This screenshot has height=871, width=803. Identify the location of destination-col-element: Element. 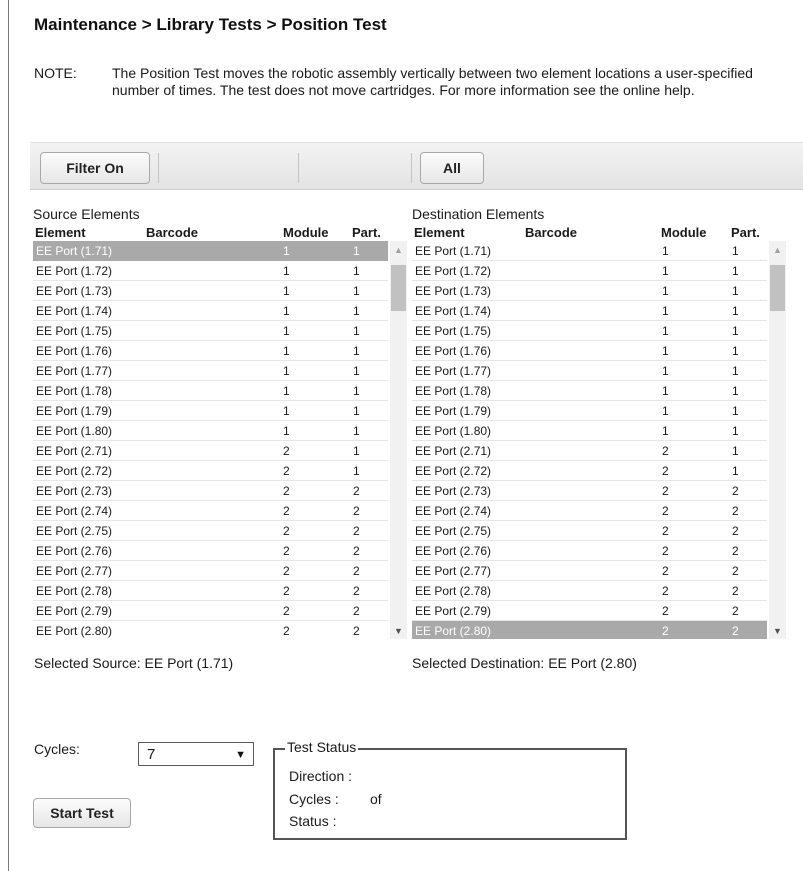
(439, 232).